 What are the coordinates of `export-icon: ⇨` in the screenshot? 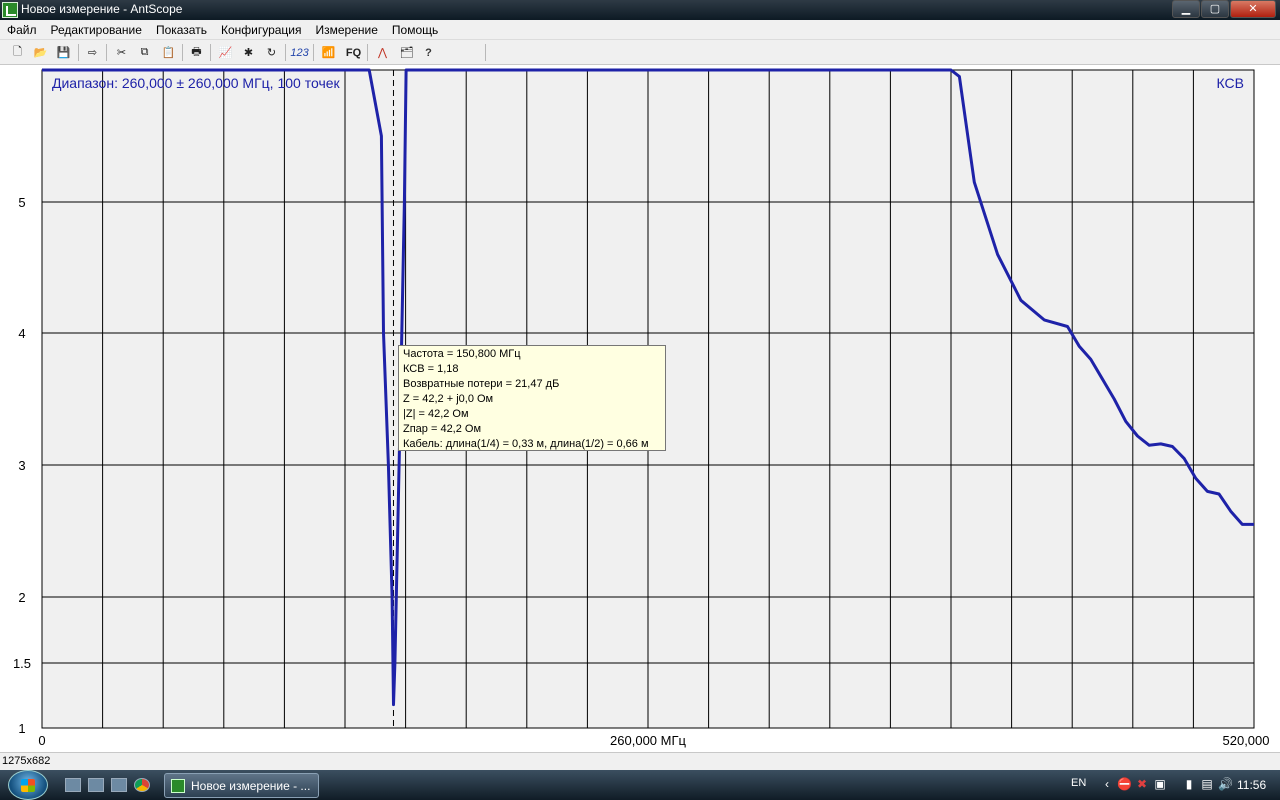 It's located at (92, 52).